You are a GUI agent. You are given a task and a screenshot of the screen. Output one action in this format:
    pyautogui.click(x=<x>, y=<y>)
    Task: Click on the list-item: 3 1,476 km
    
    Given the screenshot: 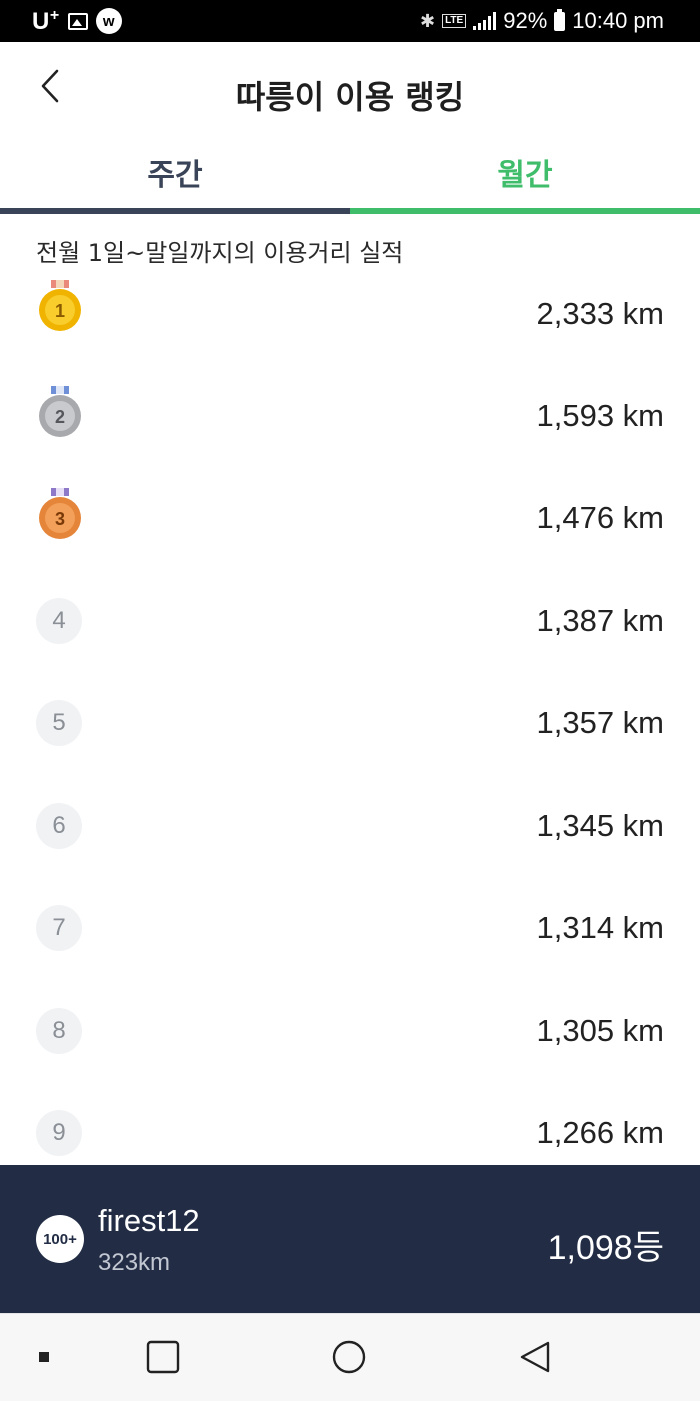 What is the action you would take?
    pyautogui.click(x=350, y=513)
    